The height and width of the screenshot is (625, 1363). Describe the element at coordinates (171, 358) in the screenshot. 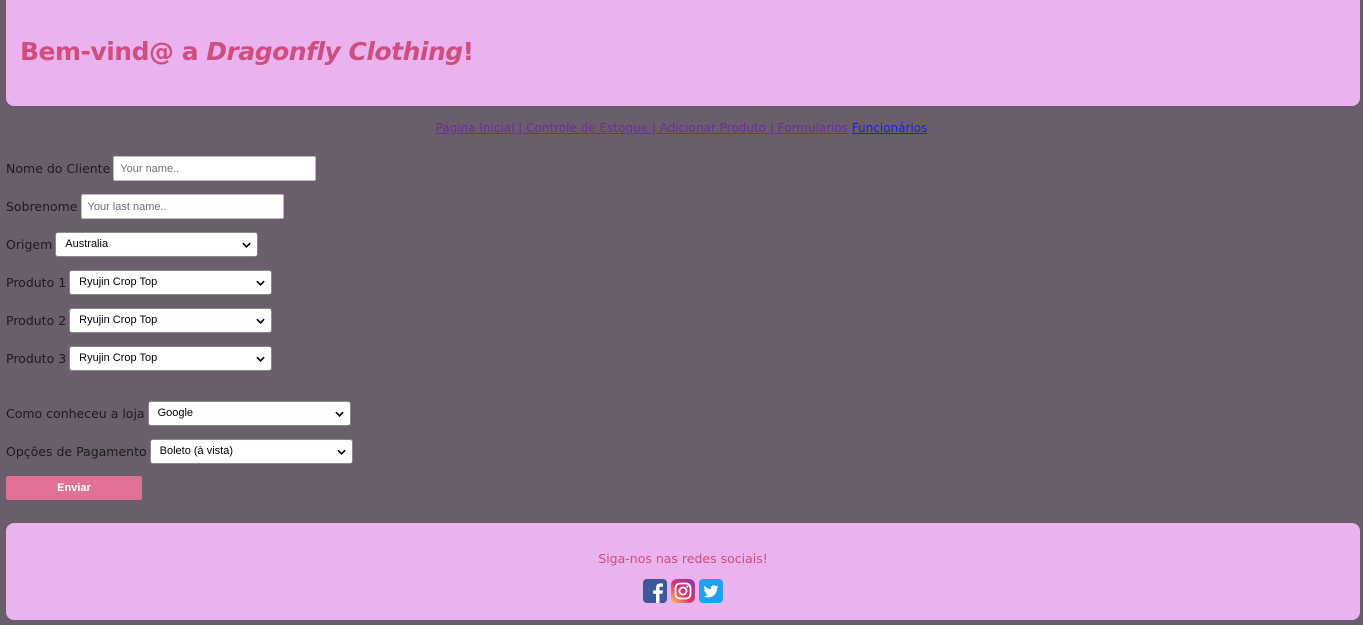

I see `product3-select: Ryujin Crop Top` at that location.